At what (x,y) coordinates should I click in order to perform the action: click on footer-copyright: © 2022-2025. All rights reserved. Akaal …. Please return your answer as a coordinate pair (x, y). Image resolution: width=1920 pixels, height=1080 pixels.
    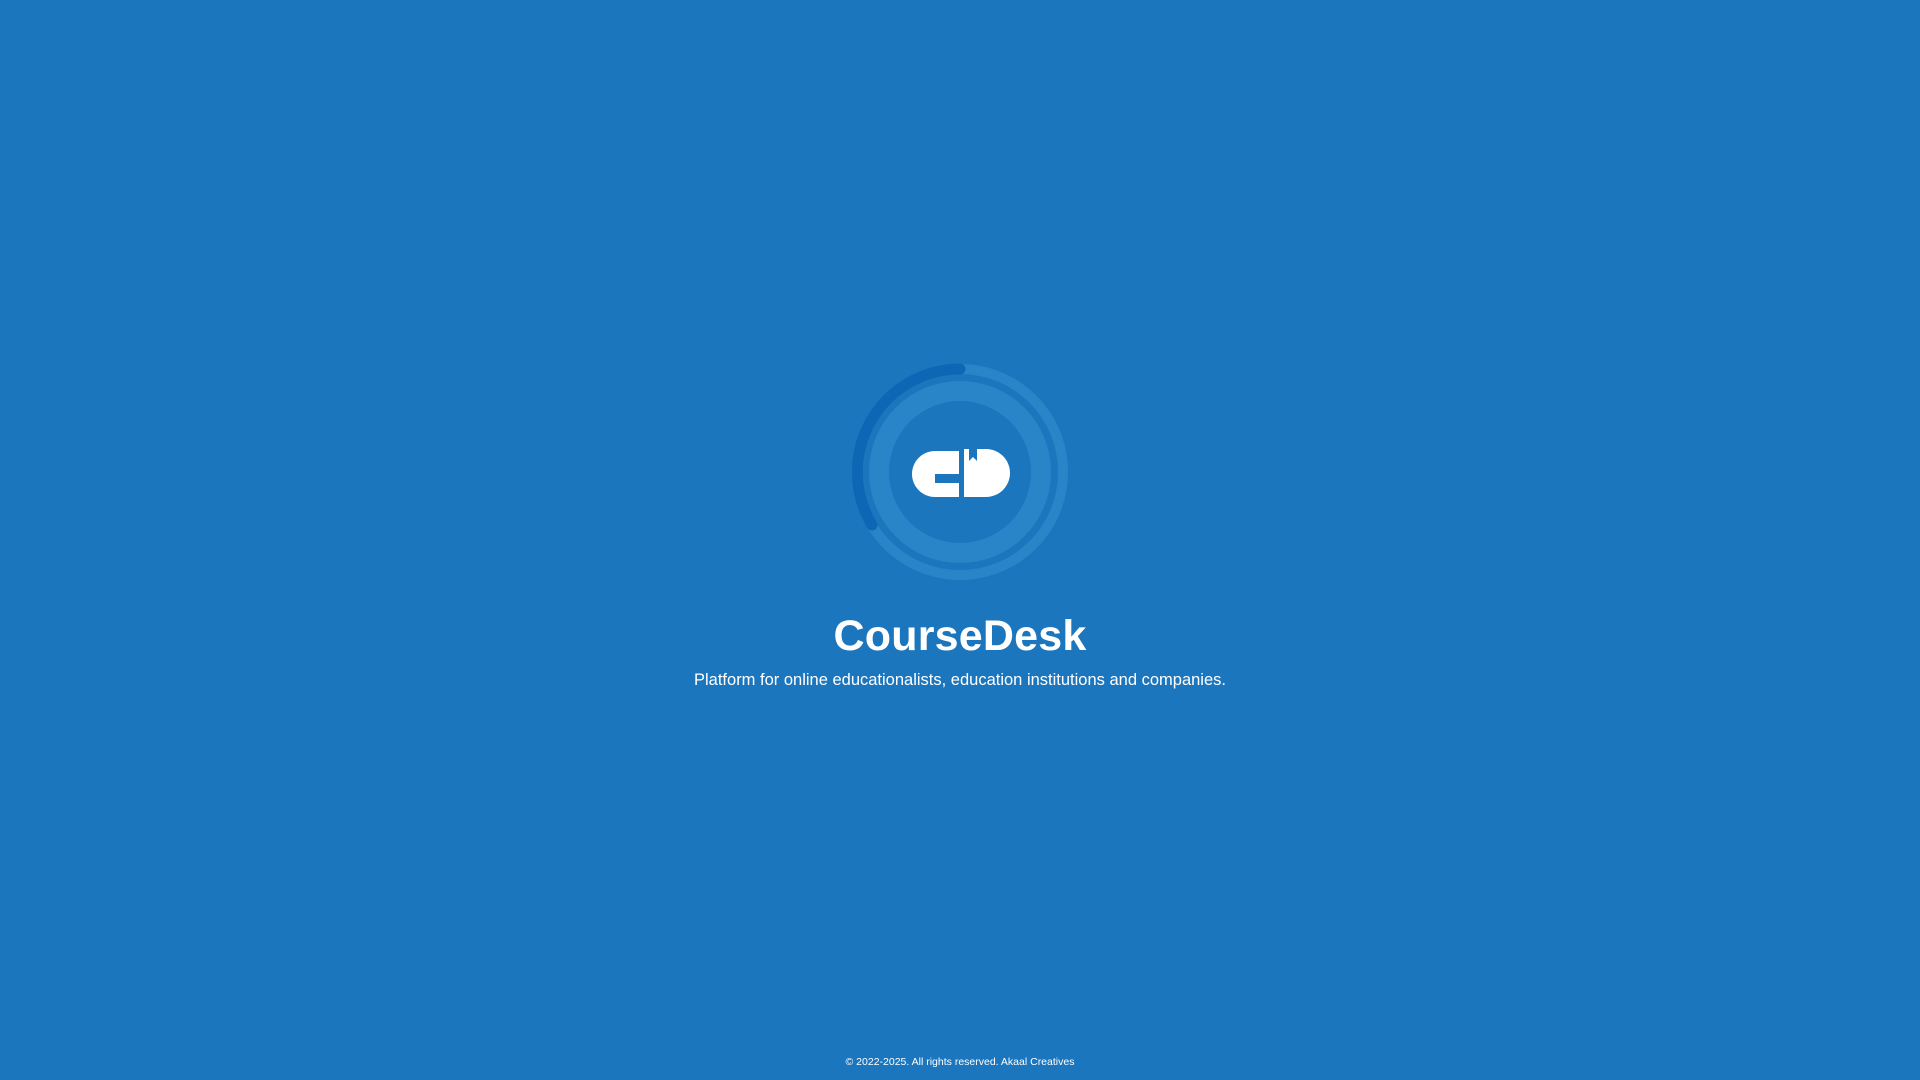
    Looking at the image, I should click on (960, 1062).